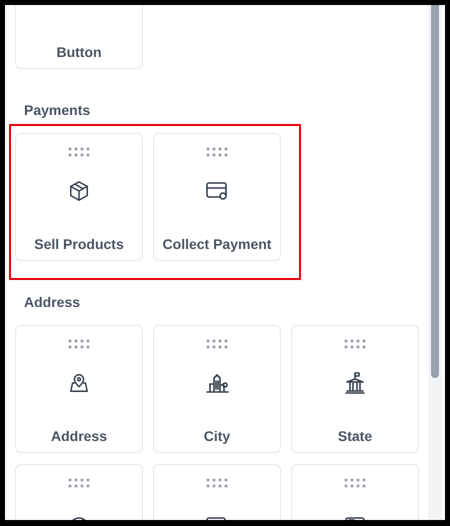 Image resolution: width=450 pixels, height=526 pixels. I want to click on component-card: City, so click(217, 389).